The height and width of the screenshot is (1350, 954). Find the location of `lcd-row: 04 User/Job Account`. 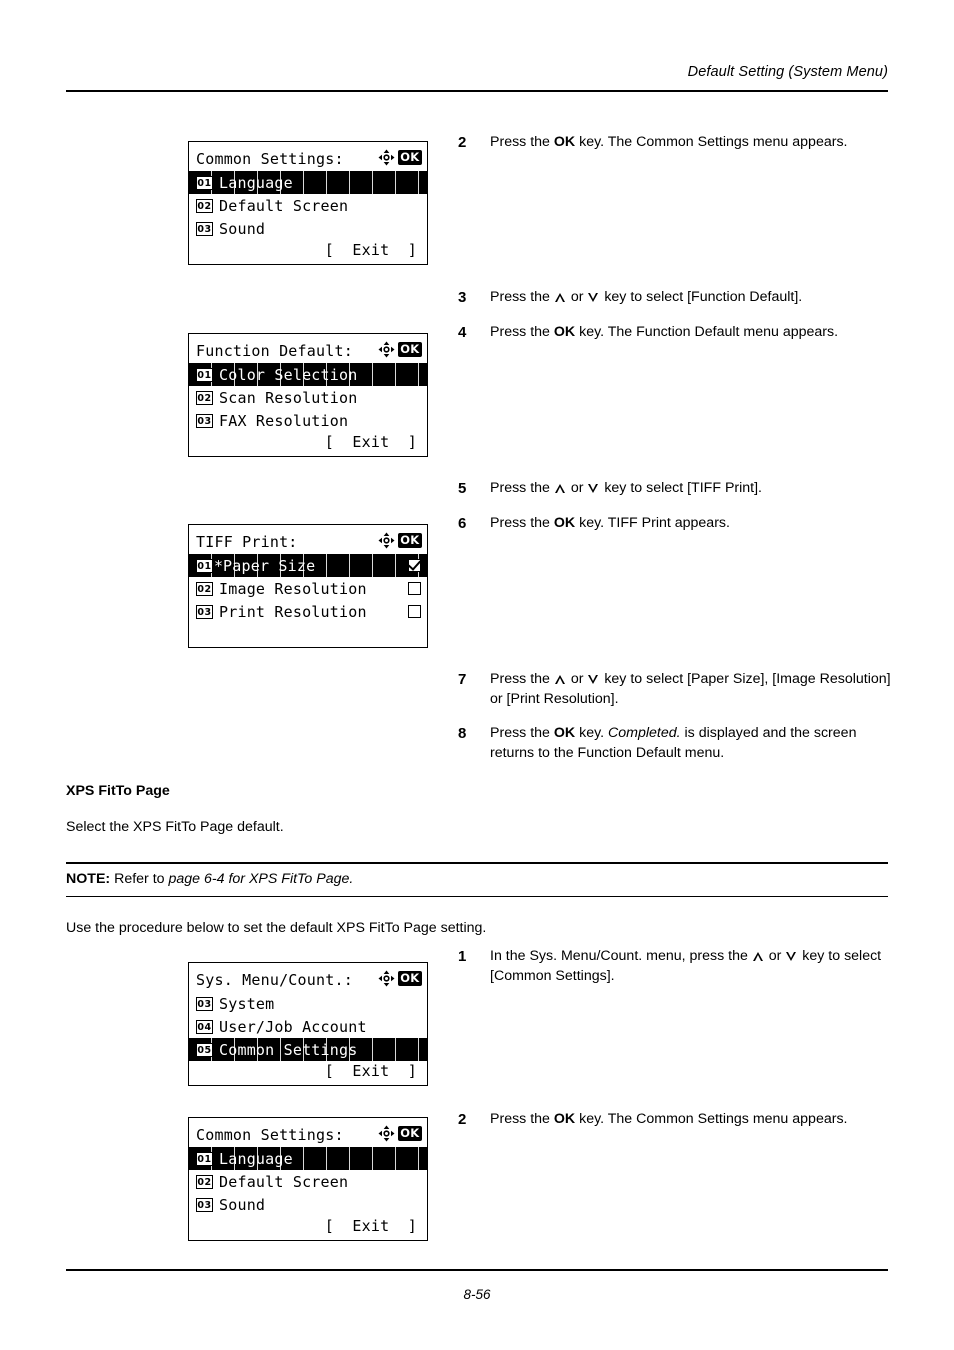

lcd-row: 04 User/Job Account is located at coordinates (308, 1026).